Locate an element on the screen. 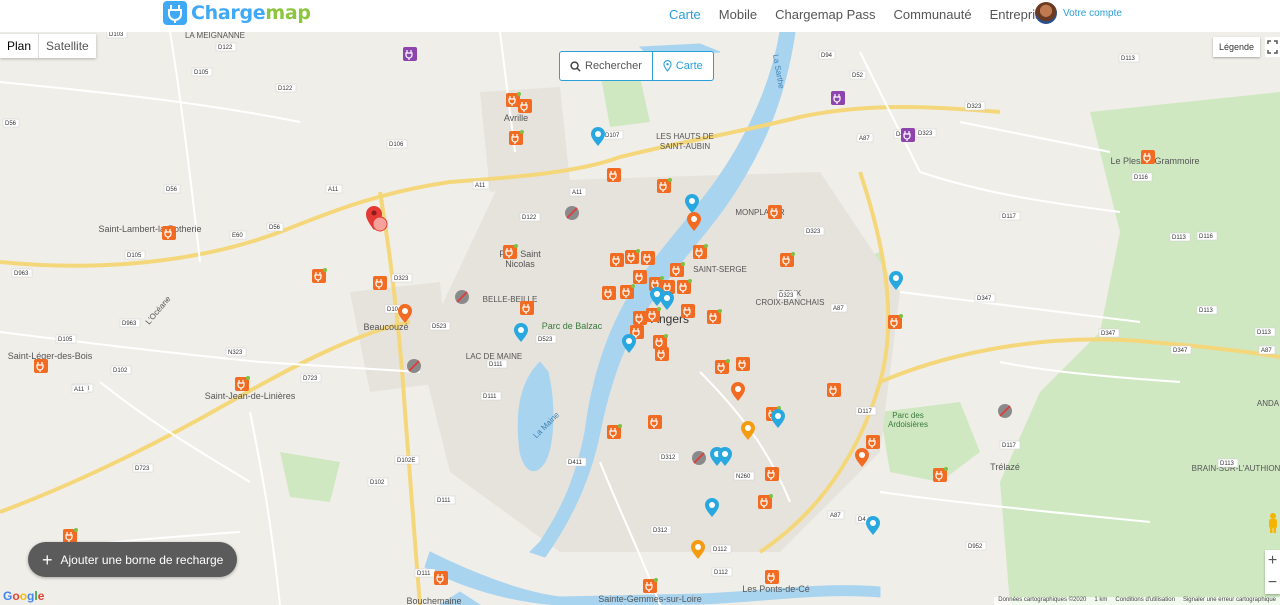 The height and width of the screenshot is (605, 1280). plus-icon: + is located at coordinates (47, 559).